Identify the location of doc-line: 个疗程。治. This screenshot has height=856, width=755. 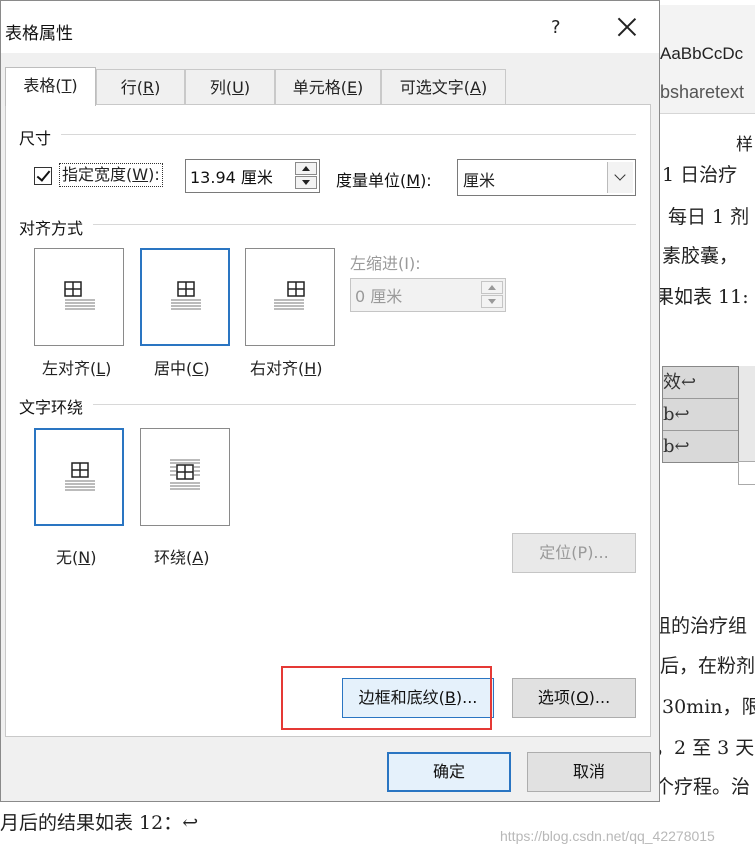
(703, 787).